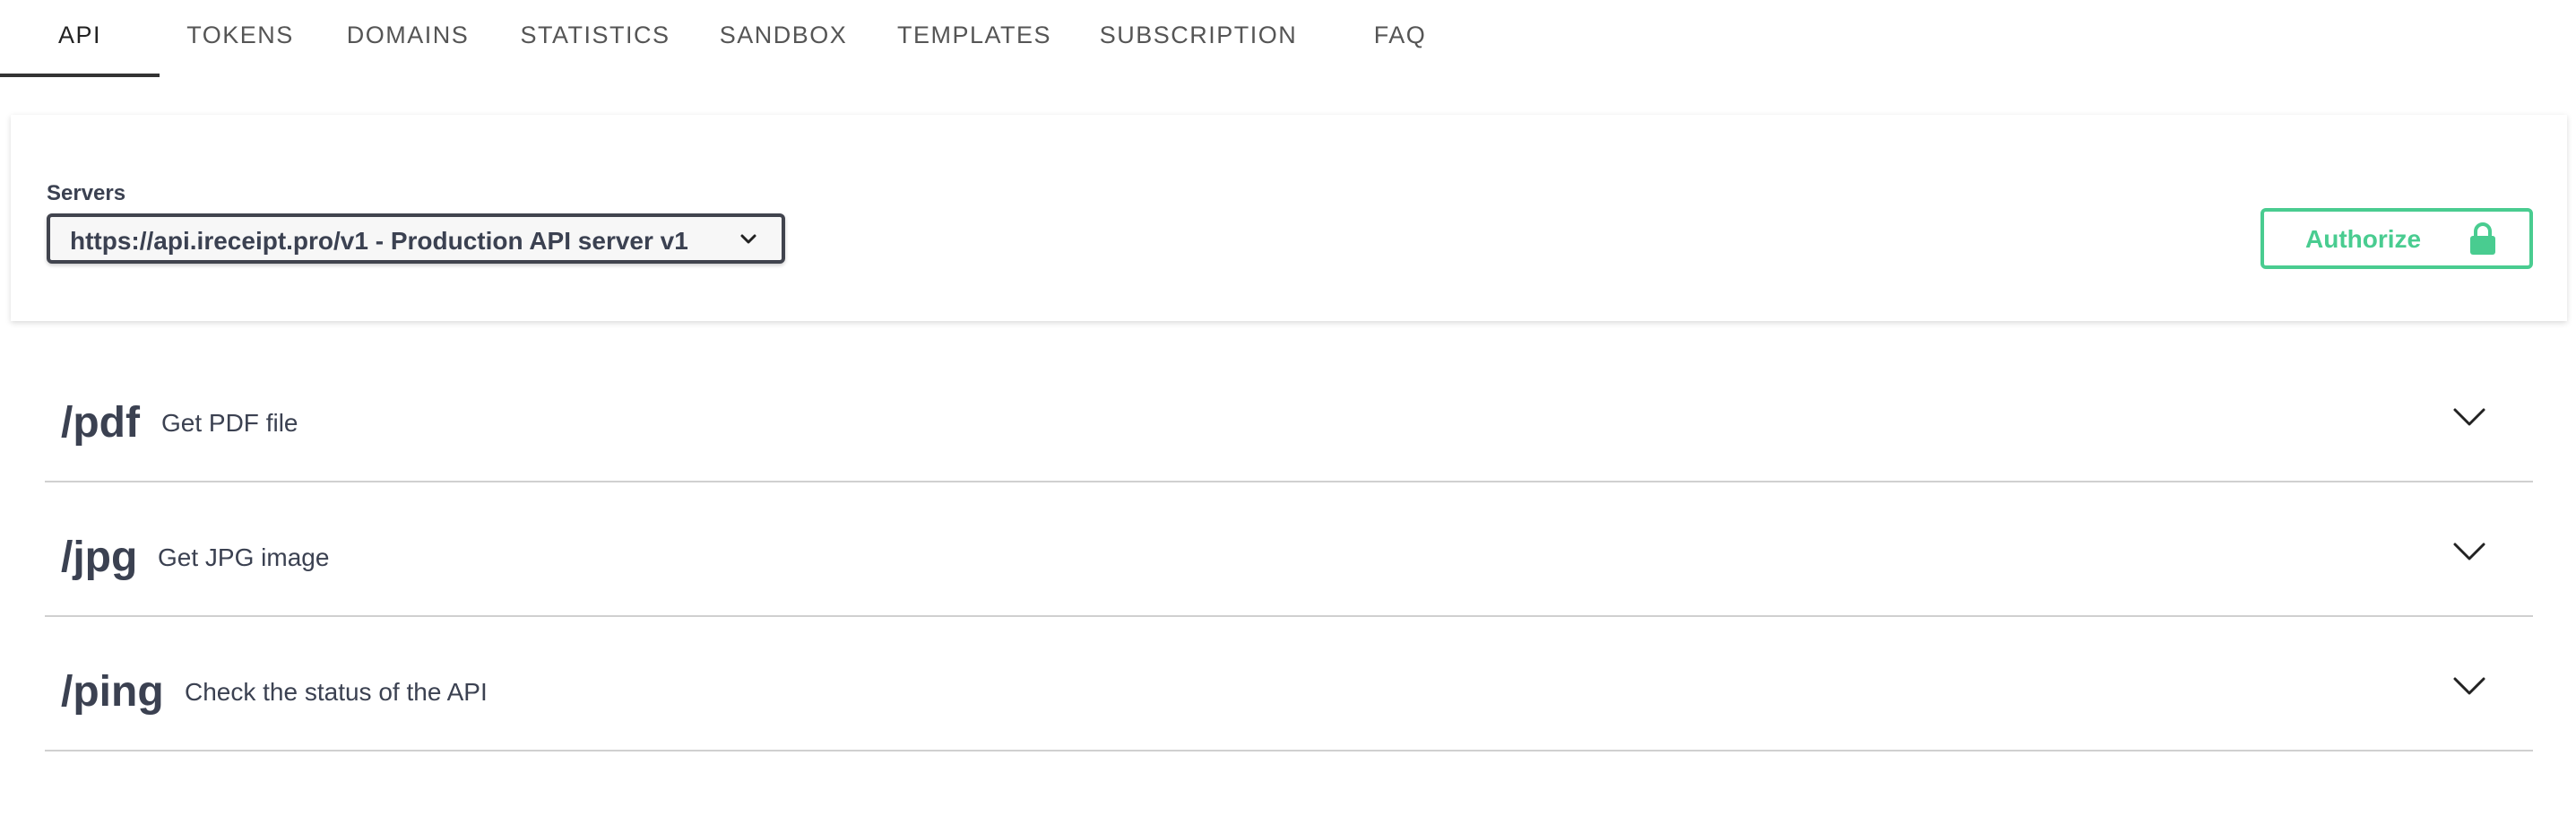 This screenshot has width=2576, height=834. What do you see at coordinates (974, 37) in the screenshot?
I see `tab-templates: TEMPLATES` at bounding box center [974, 37].